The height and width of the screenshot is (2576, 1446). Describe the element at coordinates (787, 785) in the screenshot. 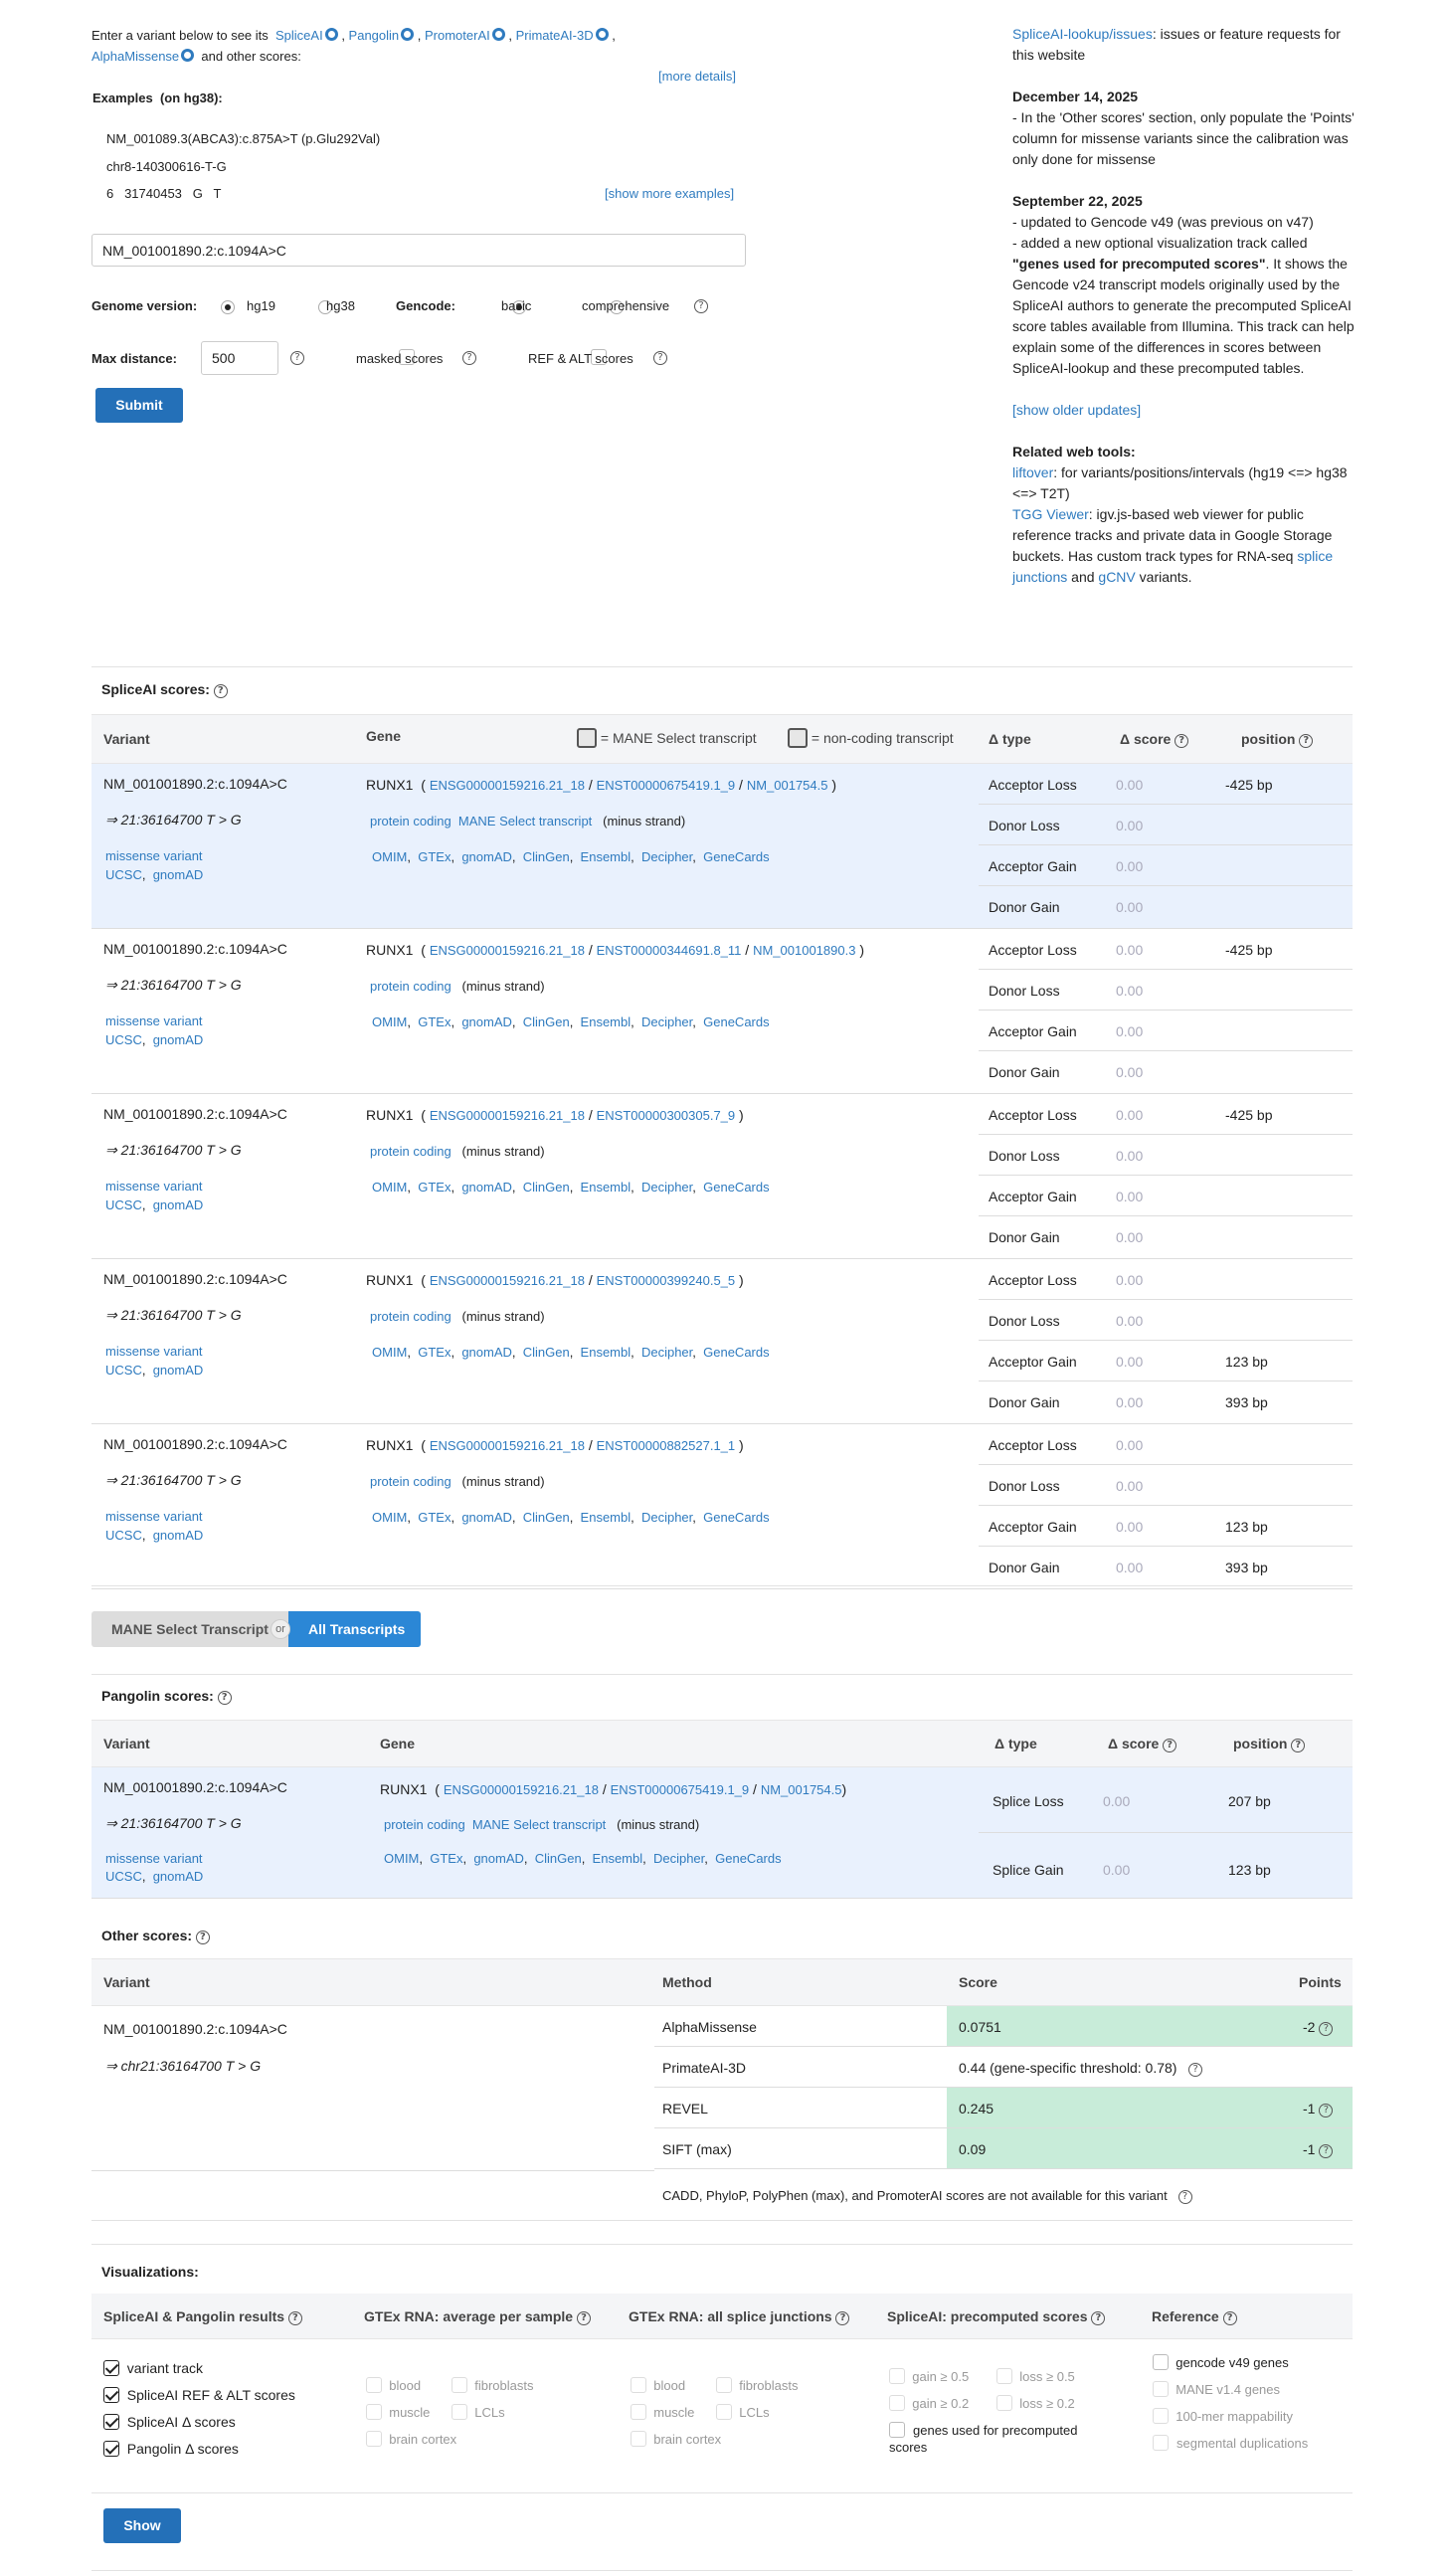

I see `nm-link: NM_001754.5` at that location.